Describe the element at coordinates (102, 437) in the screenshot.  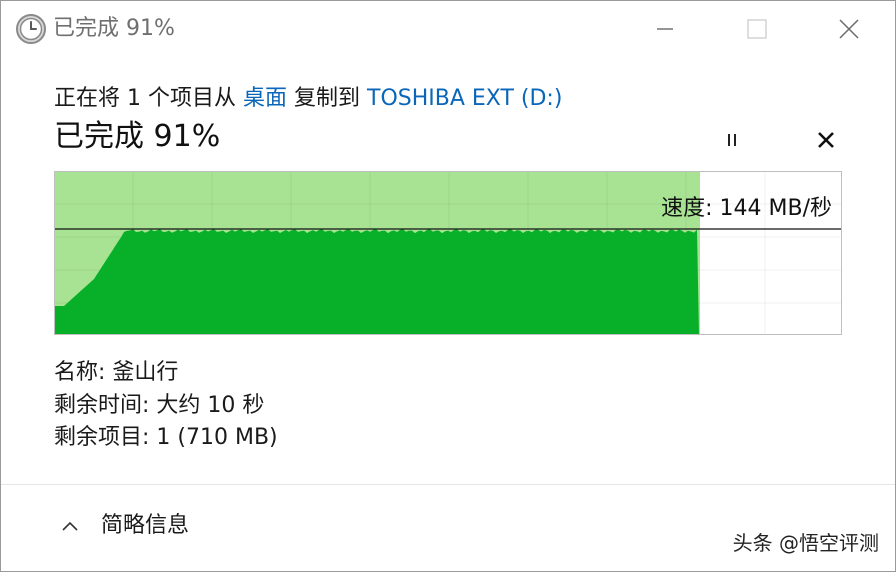
I see `items-remaining-label: 剩余项目:` at that location.